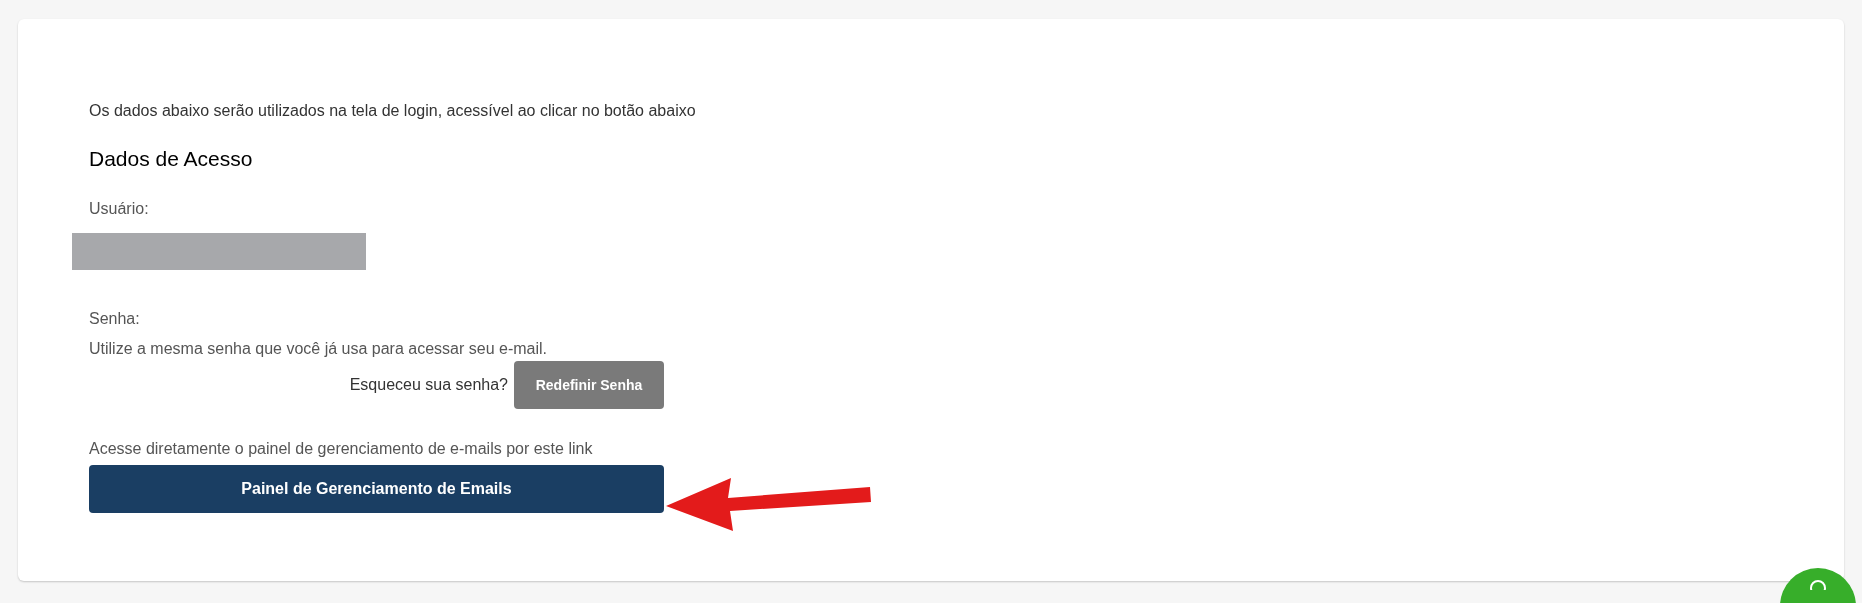  I want to click on field-label: Usuário:, so click(119, 209).